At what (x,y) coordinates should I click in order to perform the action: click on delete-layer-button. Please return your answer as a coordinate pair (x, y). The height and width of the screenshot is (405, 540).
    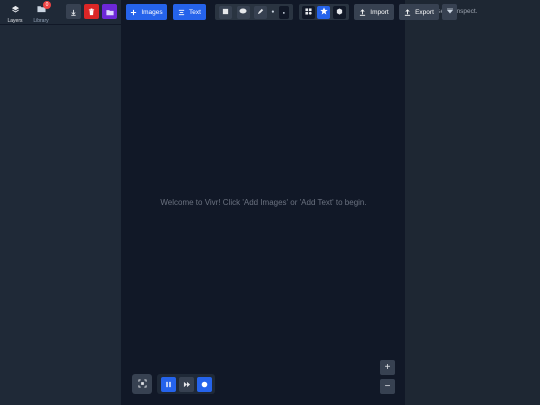
    Looking at the image, I should click on (91, 11).